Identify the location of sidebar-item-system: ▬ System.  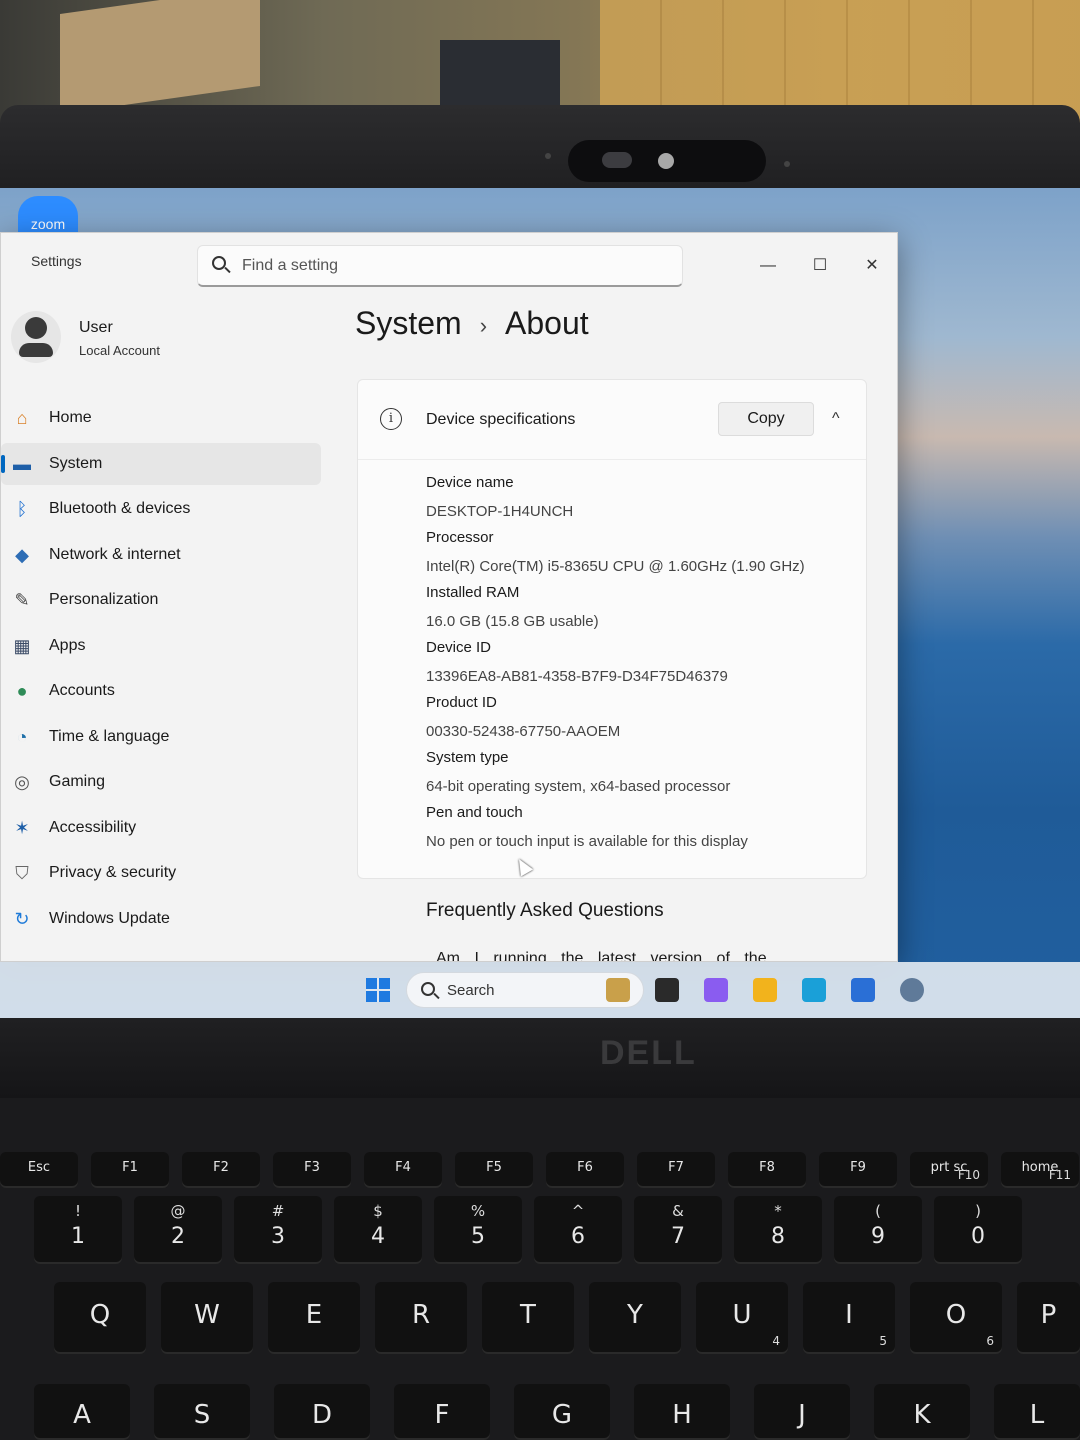
(161, 463).